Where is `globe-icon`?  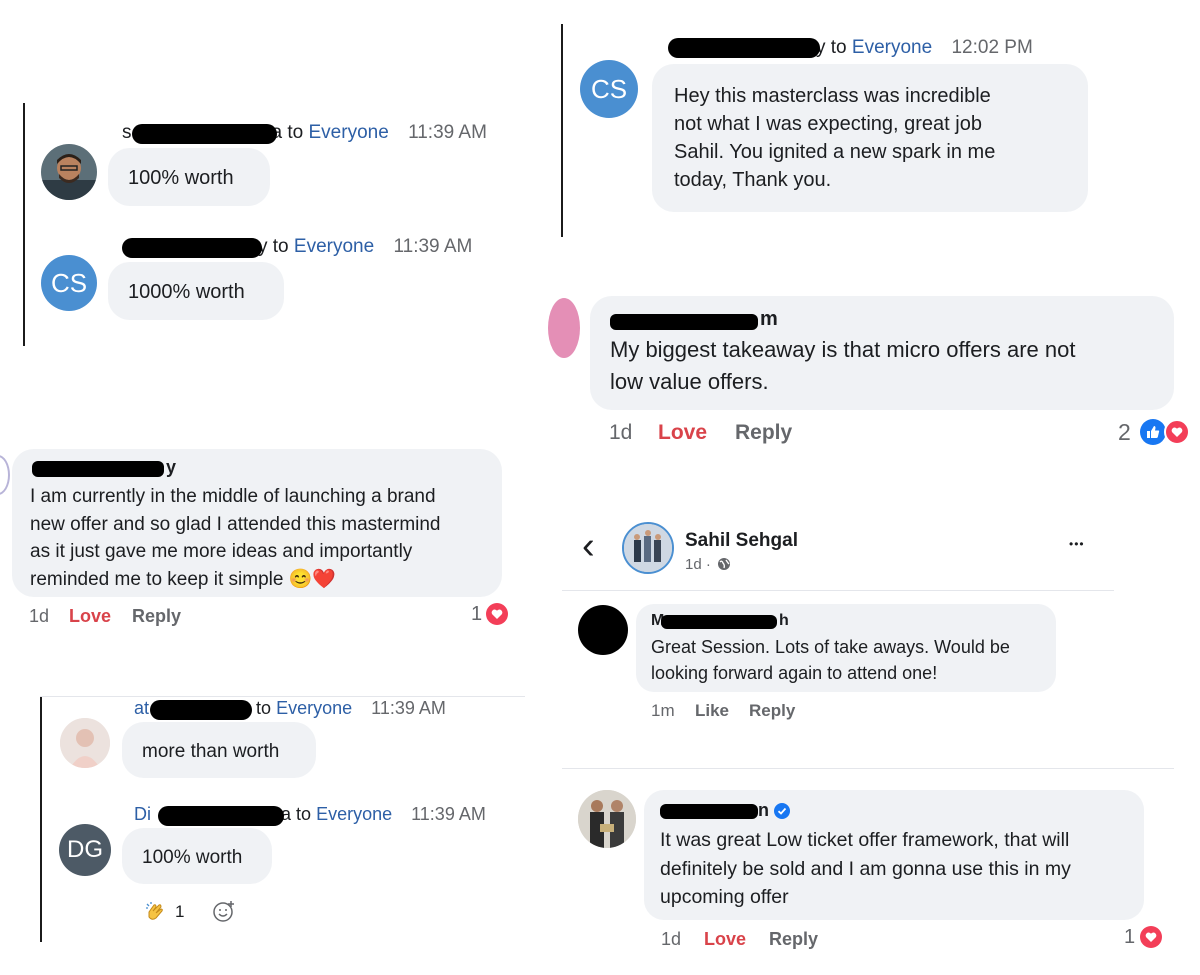
globe-icon is located at coordinates (724, 564).